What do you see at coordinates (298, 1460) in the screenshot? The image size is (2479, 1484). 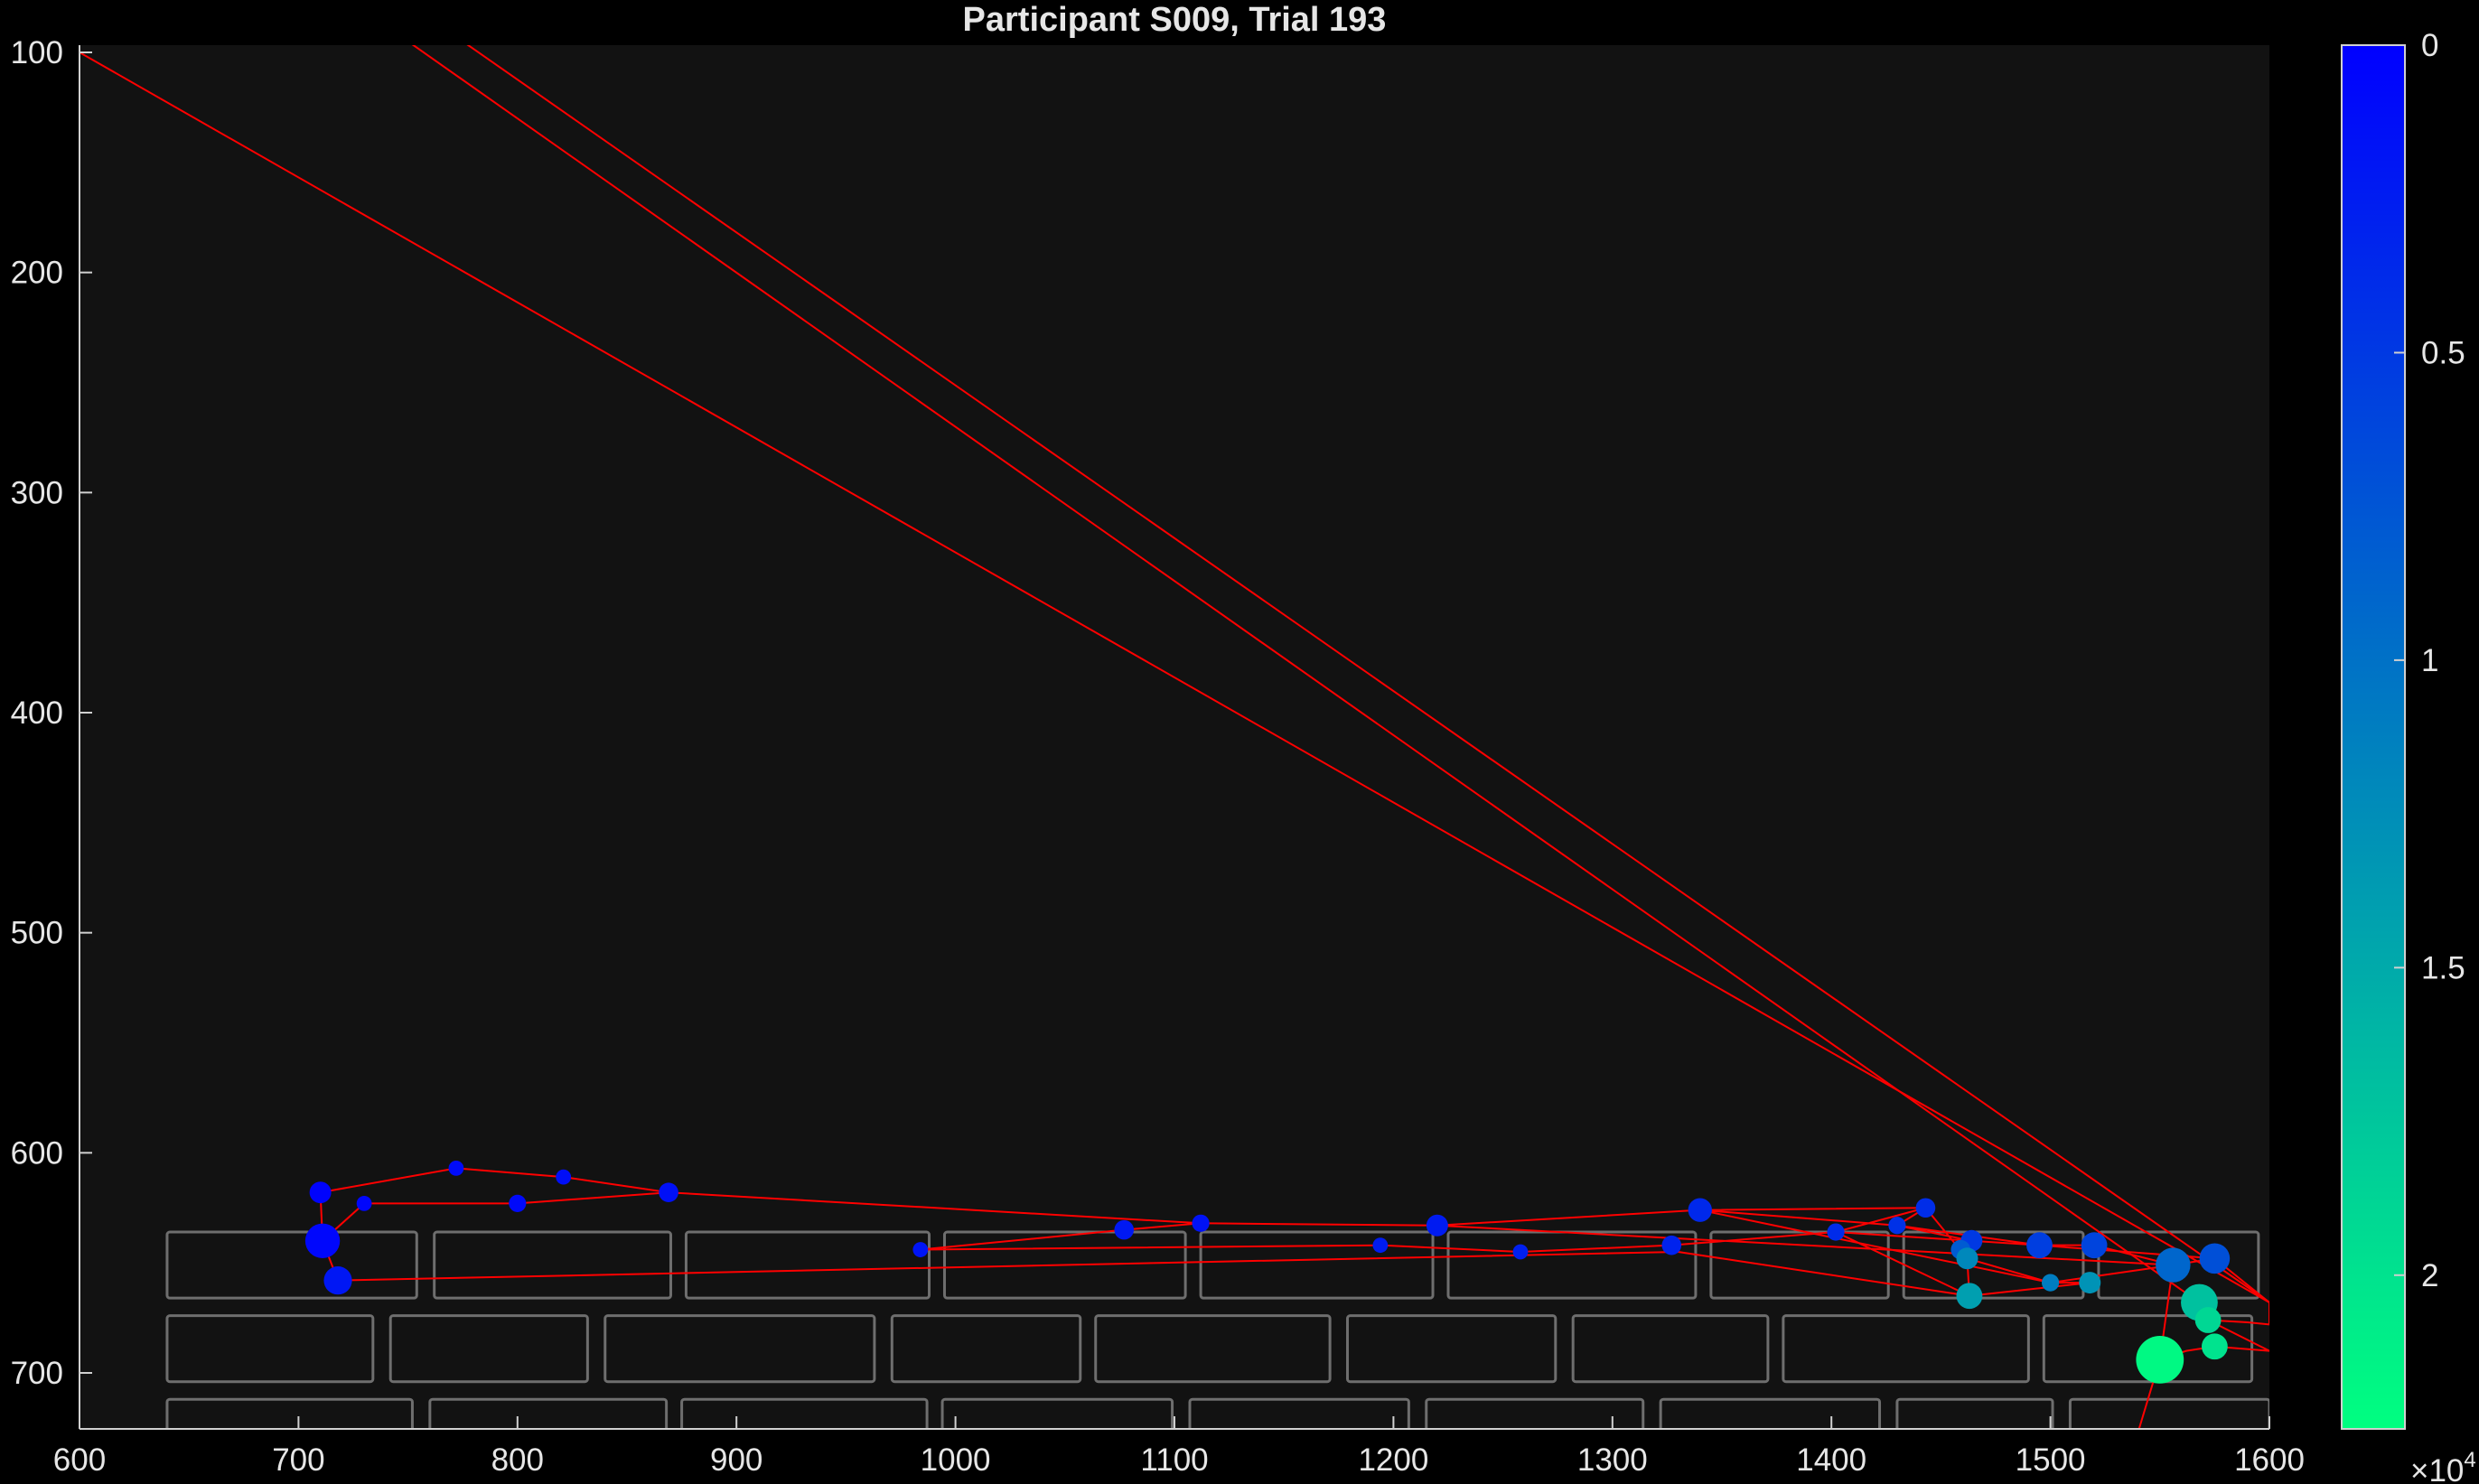 I see `x-tick-label: 700` at bounding box center [298, 1460].